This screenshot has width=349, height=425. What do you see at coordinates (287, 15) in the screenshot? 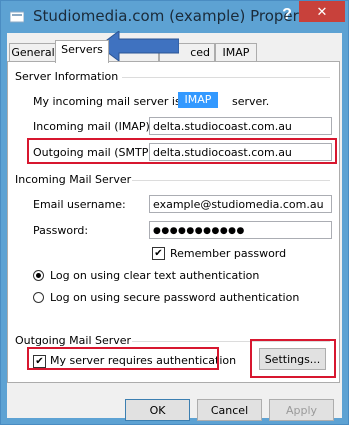
I see `help-button: ?` at bounding box center [287, 15].